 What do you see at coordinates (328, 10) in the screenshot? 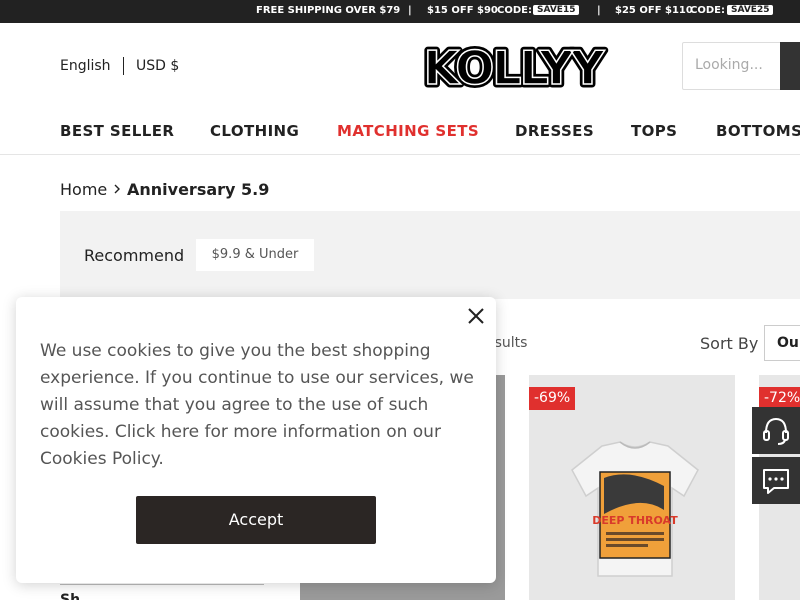
I see `promo-shipping: FREE SHIPPING OVER $79` at bounding box center [328, 10].